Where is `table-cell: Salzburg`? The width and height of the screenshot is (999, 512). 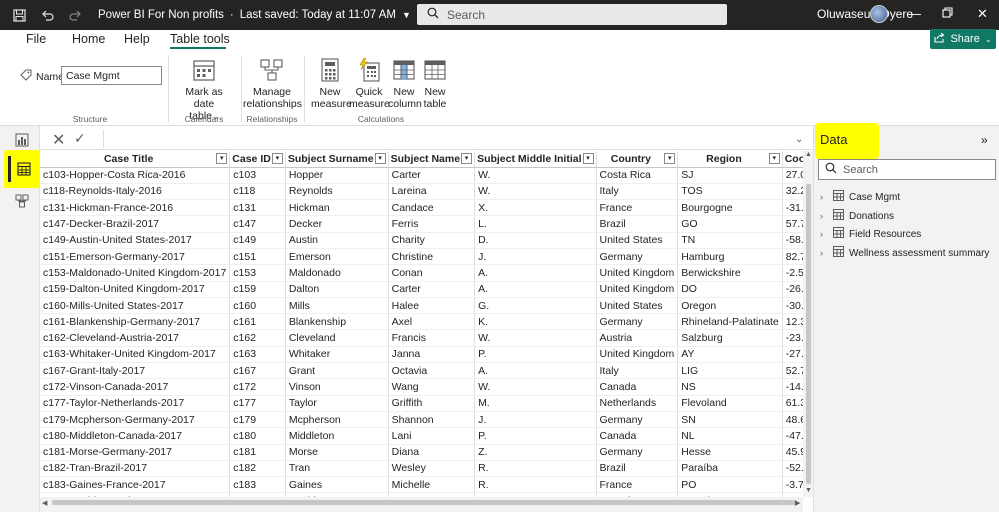 table-cell: Salzburg is located at coordinates (730, 338).